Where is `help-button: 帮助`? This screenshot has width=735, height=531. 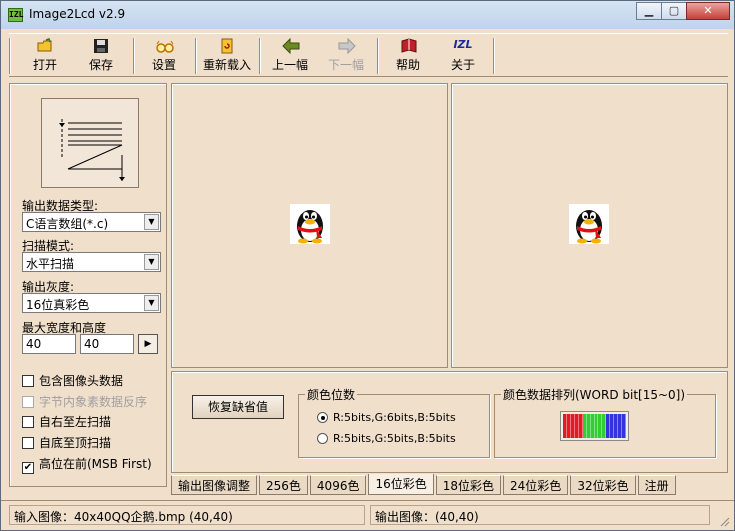
help-button: 帮助 is located at coordinates (408, 56).